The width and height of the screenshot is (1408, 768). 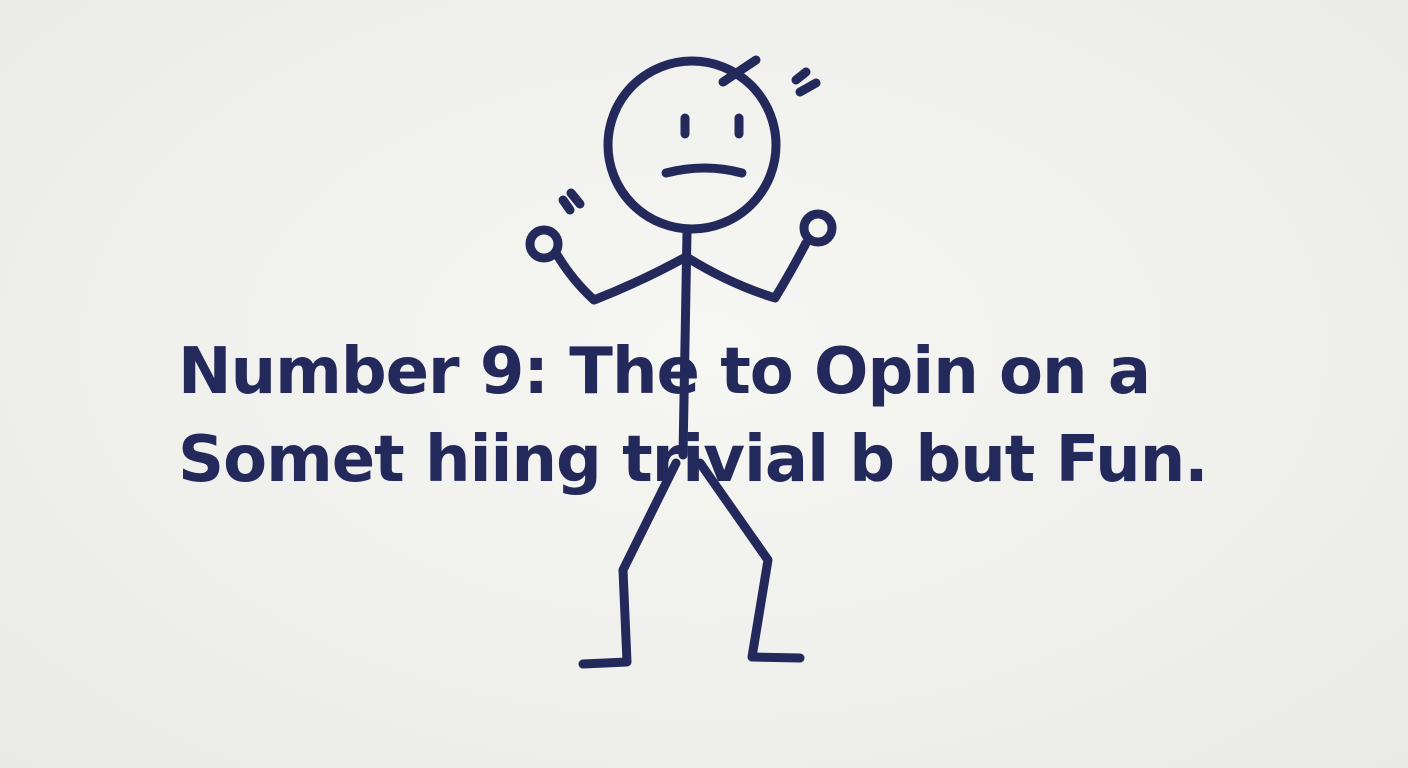 I want to click on figure-right-arm, so click(x=747, y=270).